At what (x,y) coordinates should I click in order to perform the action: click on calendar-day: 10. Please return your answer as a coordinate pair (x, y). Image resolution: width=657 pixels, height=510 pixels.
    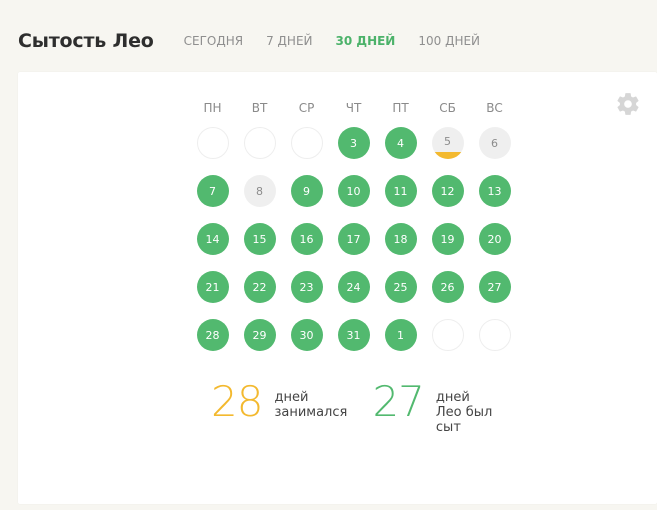
    Looking at the image, I should click on (353, 191).